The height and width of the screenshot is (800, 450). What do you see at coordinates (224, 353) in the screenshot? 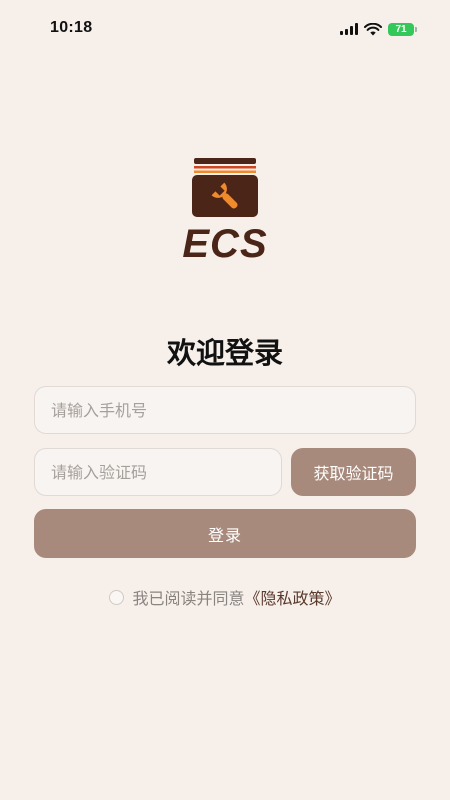
I see `page-title: 欢迎登录` at bounding box center [224, 353].